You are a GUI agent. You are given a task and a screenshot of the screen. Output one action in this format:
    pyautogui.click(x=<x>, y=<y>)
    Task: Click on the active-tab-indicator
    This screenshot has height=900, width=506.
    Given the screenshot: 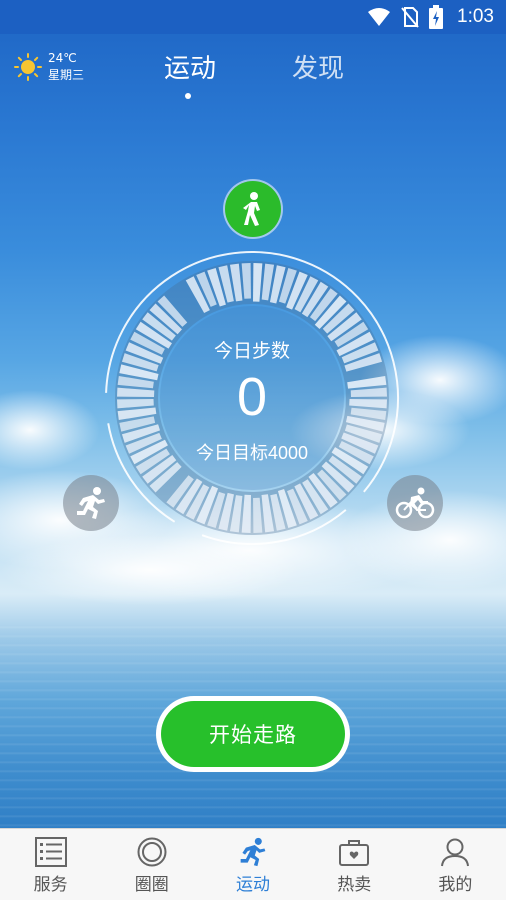 What is the action you would take?
    pyautogui.click(x=188, y=96)
    